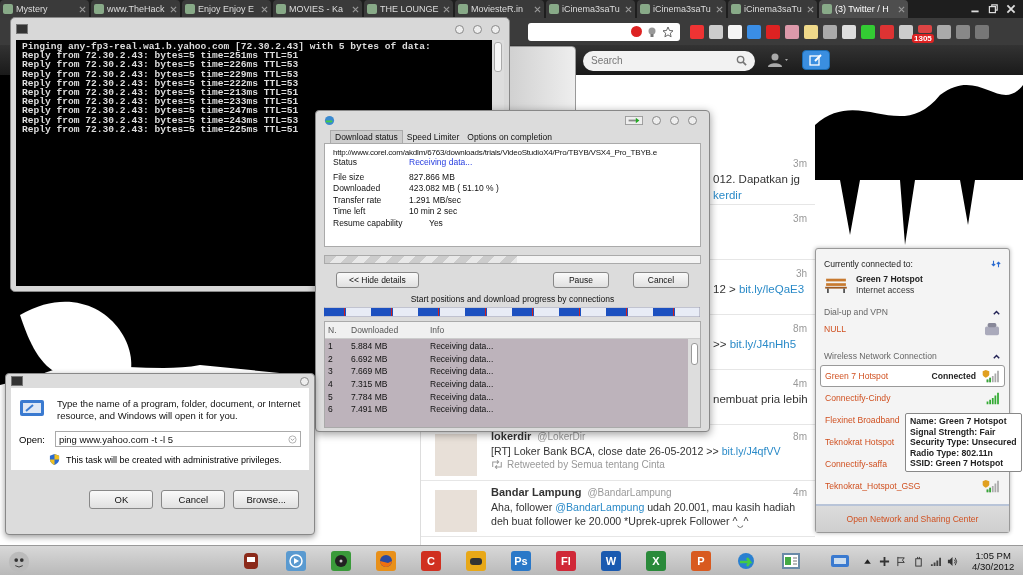  Describe the element at coordinates (369, 396) in the screenshot. I see `table-cell-text: 7.784 MB` at that location.